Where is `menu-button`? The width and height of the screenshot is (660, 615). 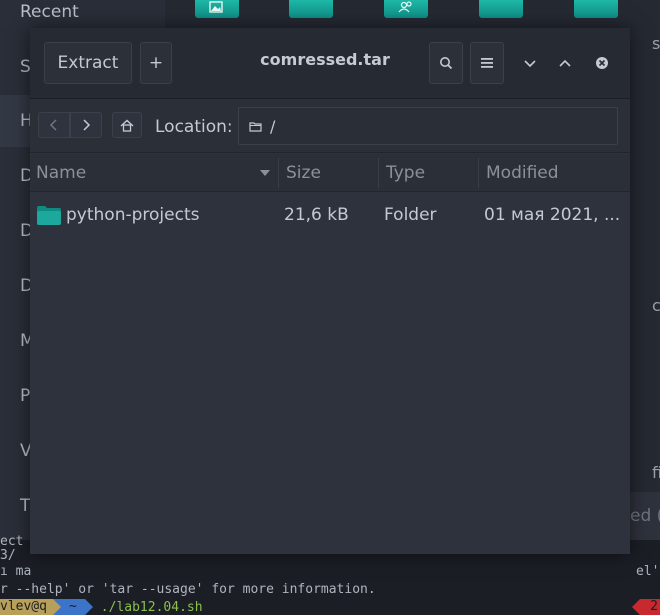
menu-button is located at coordinates (487, 63).